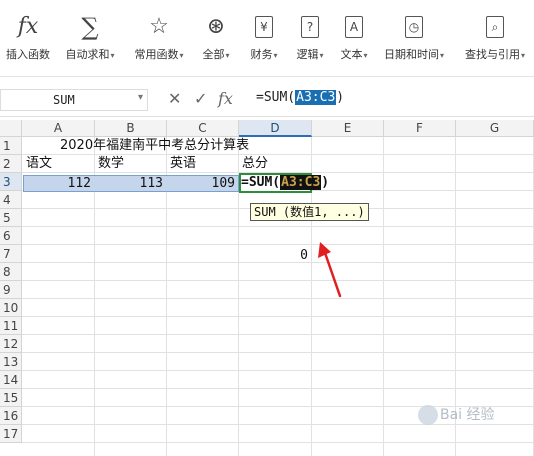 The width and height of the screenshot is (534, 456). What do you see at coordinates (11, 398) in the screenshot?
I see `row-header-15: 15` at bounding box center [11, 398].